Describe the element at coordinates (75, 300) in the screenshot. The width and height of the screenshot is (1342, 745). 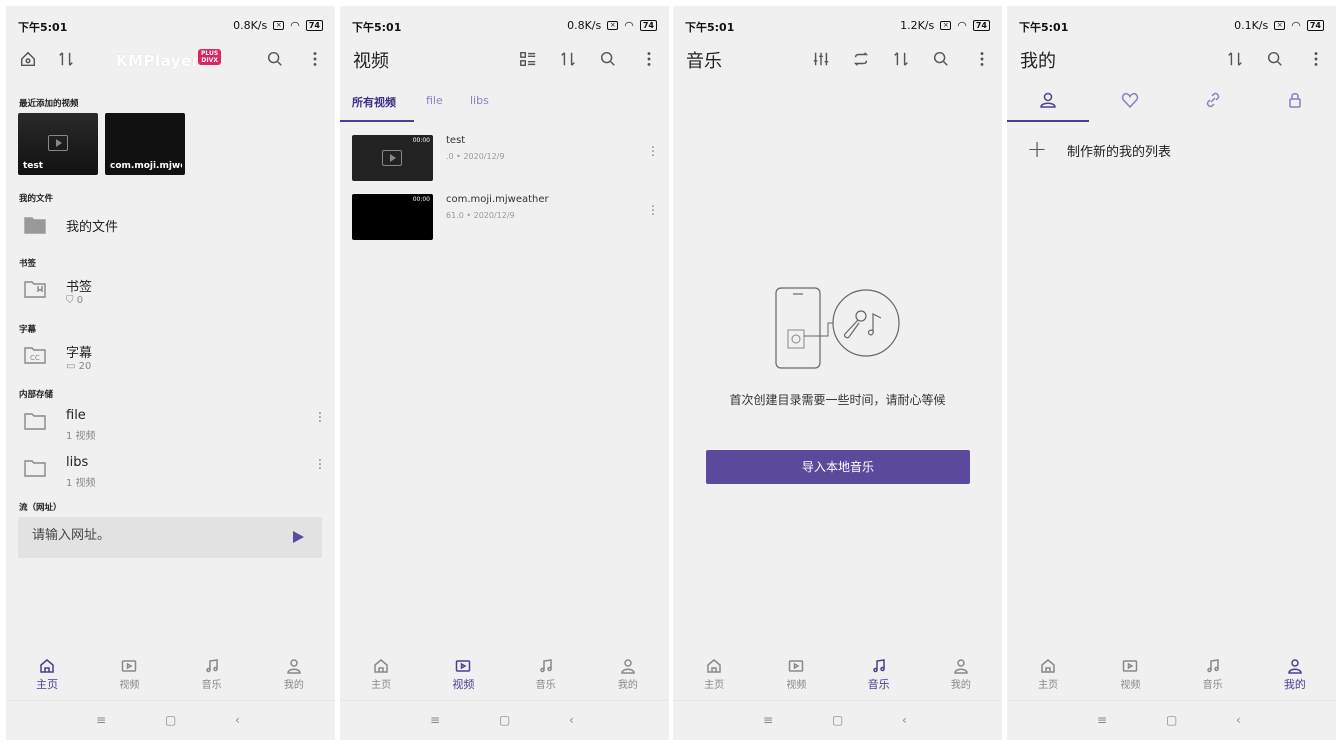
I see `bookmarks-count: ⛉ 0` at that location.